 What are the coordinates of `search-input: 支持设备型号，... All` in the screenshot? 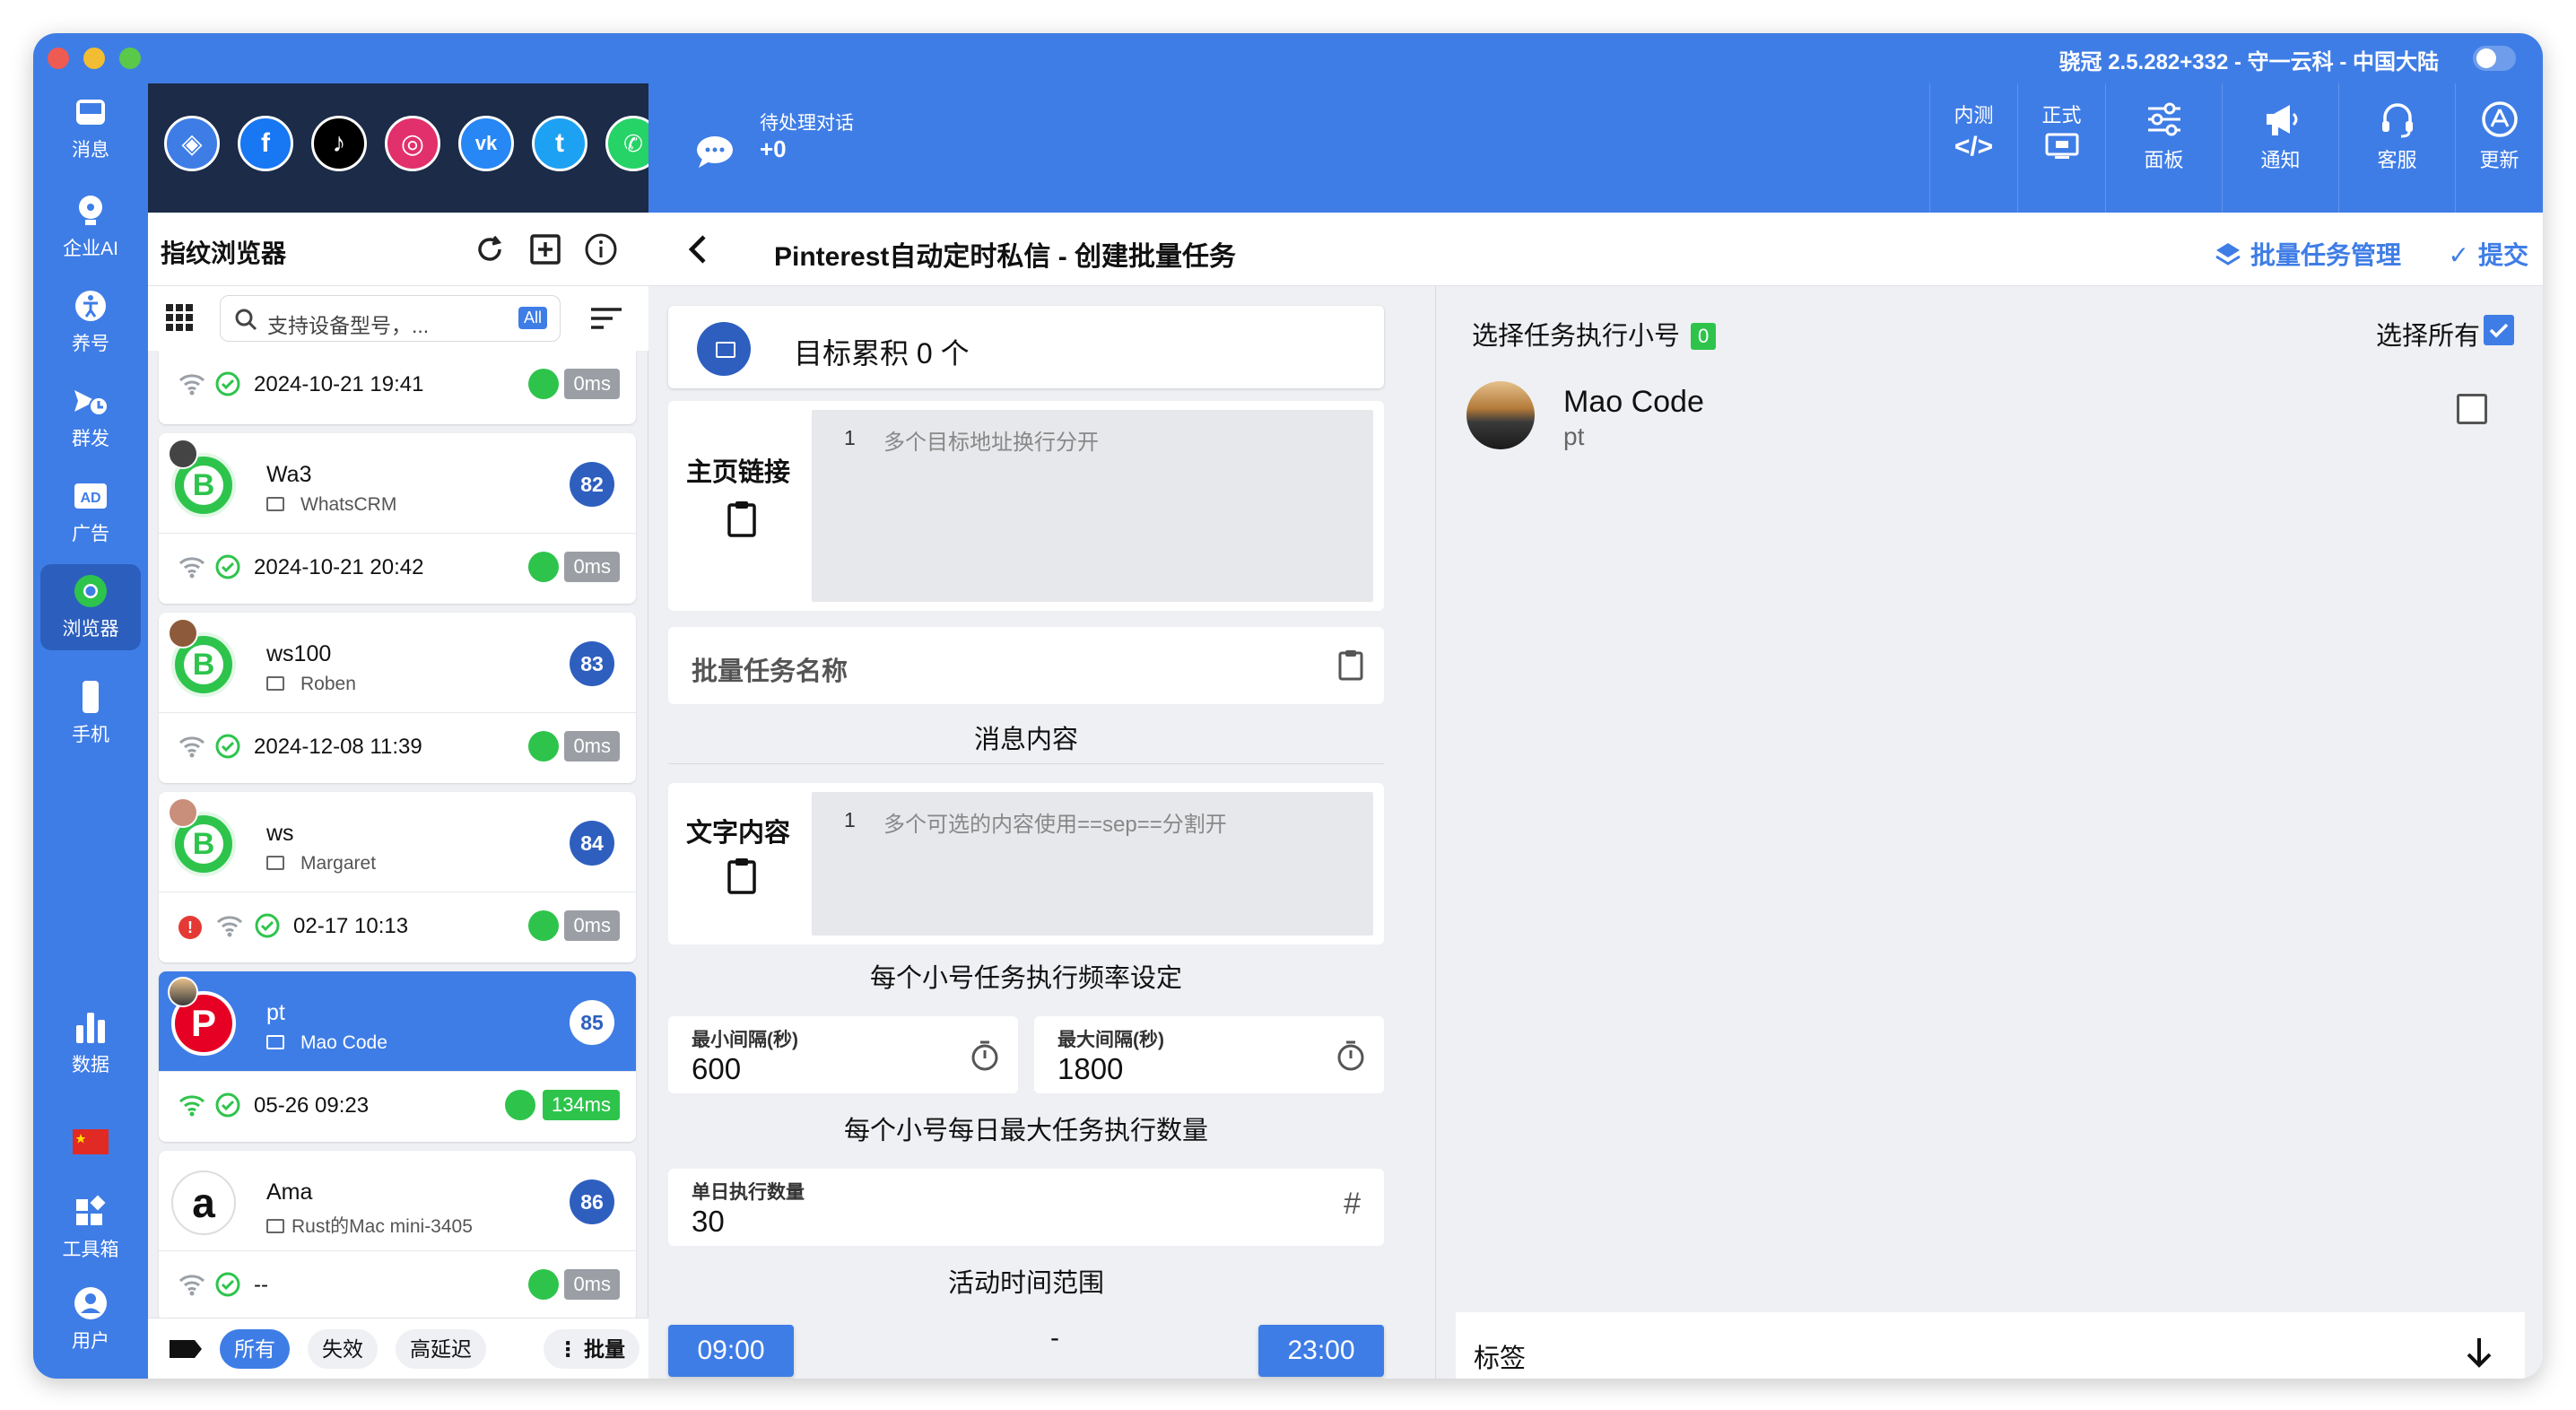 It's located at (390, 318).